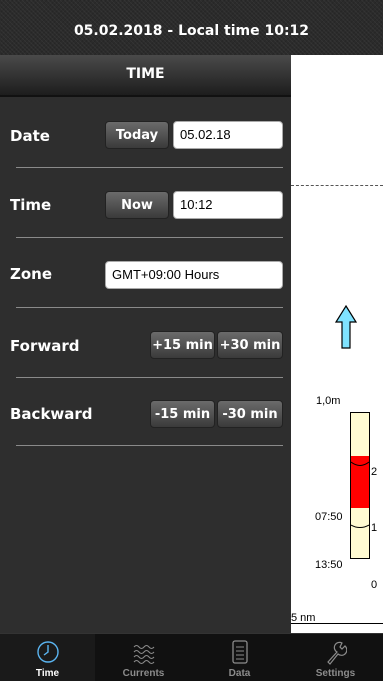 The height and width of the screenshot is (681, 383). I want to click on gauge-tick-0: 0, so click(374, 585).